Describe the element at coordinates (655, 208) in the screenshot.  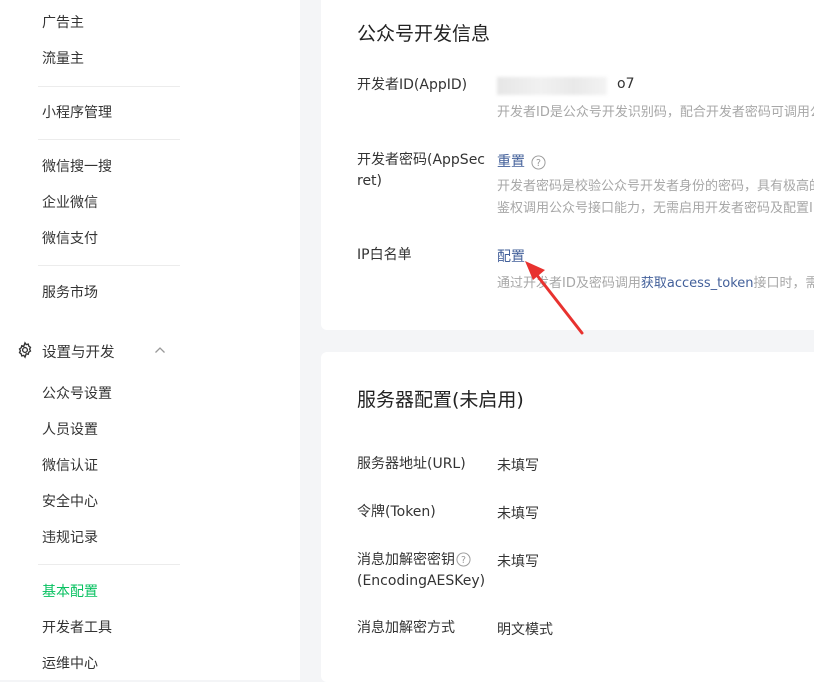
I see `appsecret-description-line2: 鉴权调用公众号接口能力，无需启用开发者密码及配置IP白` at that location.